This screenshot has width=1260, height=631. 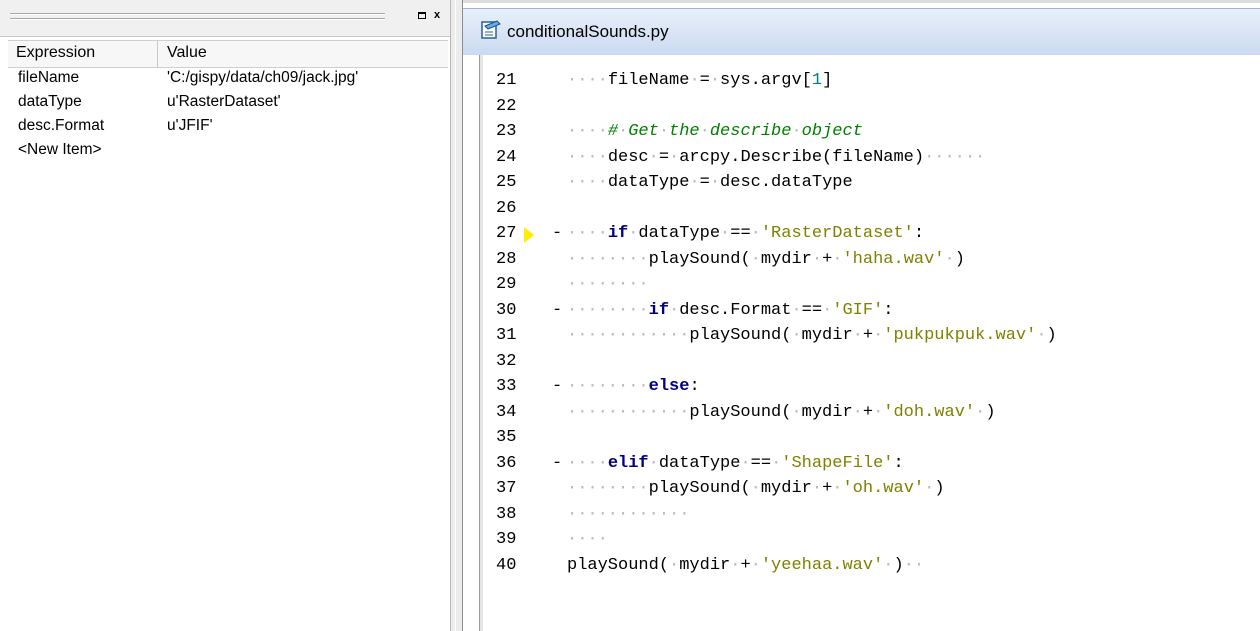 What do you see at coordinates (861, 440) in the screenshot?
I see `code-line: 35` at bounding box center [861, 440].